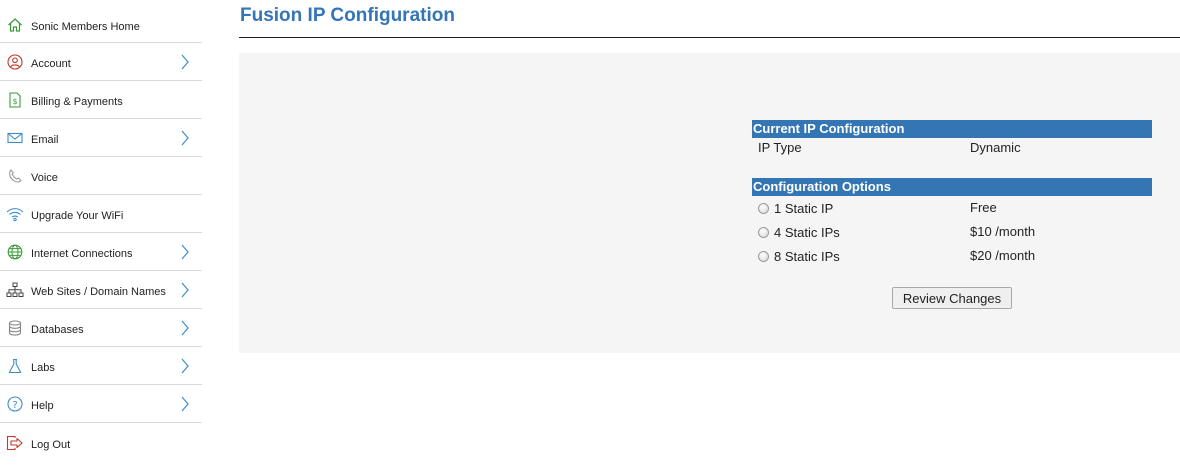 Image resolution: width=1180 pixels, height=465 pixels. Describe the element at coordinates (101, 62) in the screenshot. I see `sidebar-item-account: Account` at that location.